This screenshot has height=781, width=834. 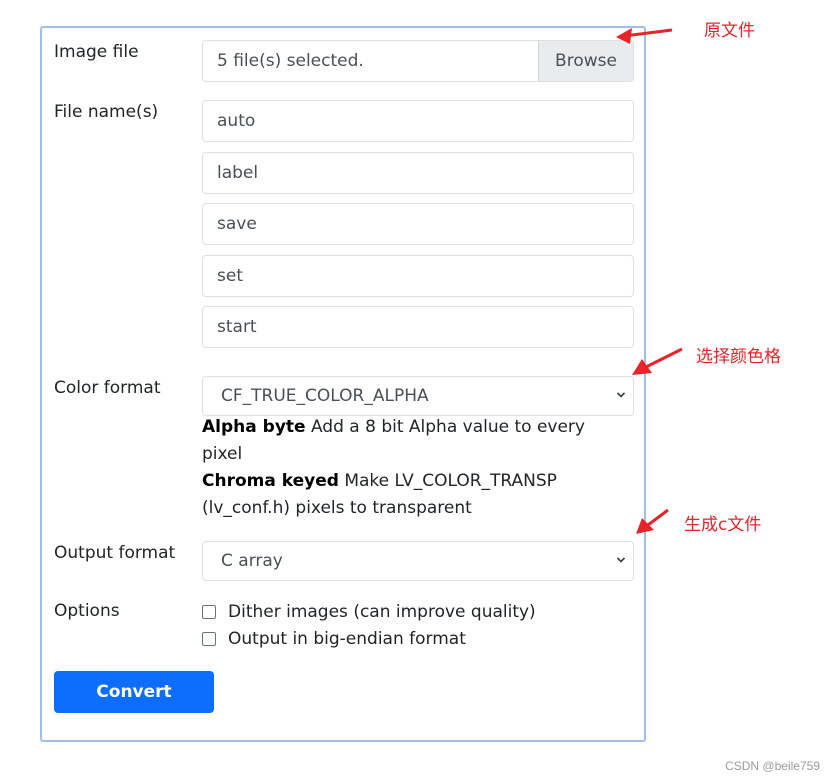 I want to click on dither-checkbox, so click(x=209, y=612).